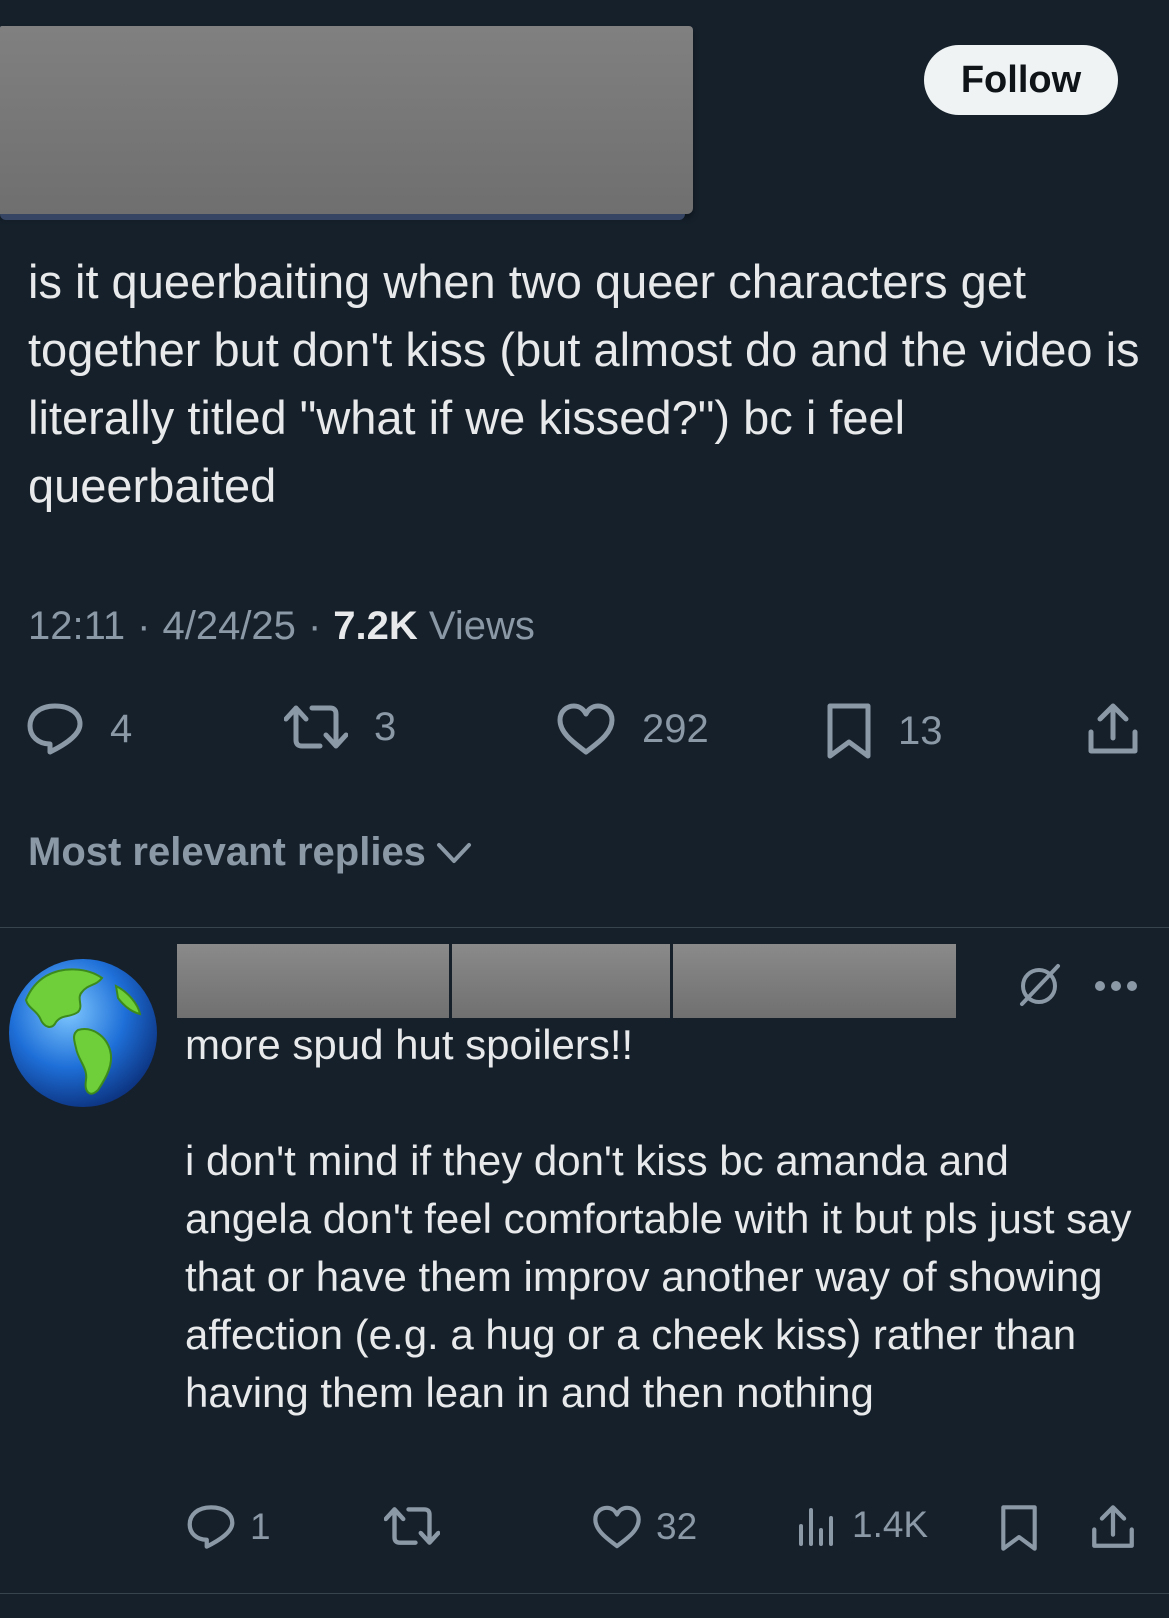 This screenshot has width=1169, height=1618. I want to click on share-button, so click(1113, 729).